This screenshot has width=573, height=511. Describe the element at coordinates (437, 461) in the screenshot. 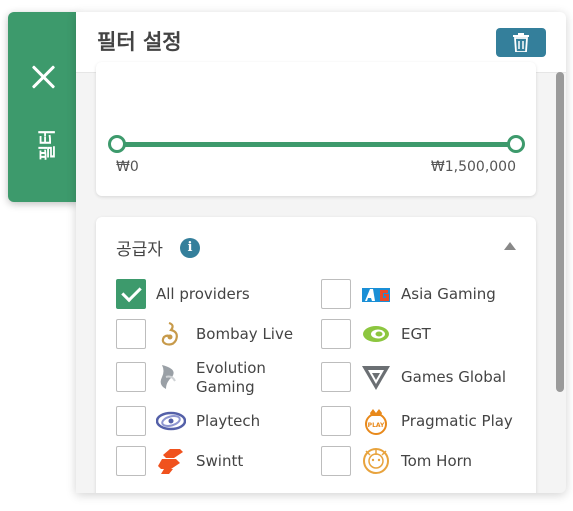

I see `provider-label: Tom Horn` at that location.